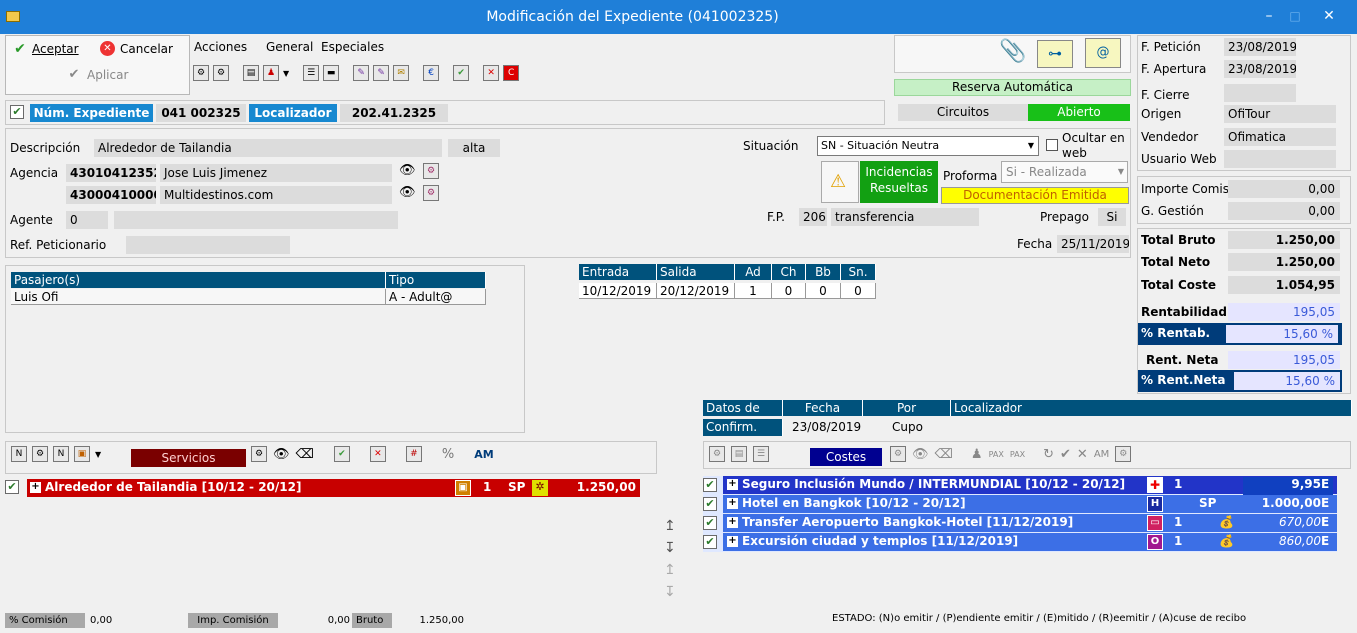 The width and height of the screenshot is (1357, 633). I want to click on agency-alt-icon: ⚙, so click(221, 73).